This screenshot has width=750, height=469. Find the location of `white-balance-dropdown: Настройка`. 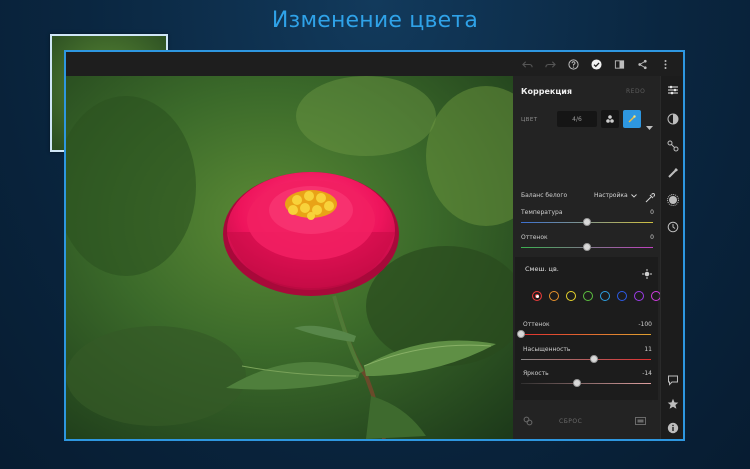

white-balance-dropdown: Настройка is located at coordinates (615, 195).